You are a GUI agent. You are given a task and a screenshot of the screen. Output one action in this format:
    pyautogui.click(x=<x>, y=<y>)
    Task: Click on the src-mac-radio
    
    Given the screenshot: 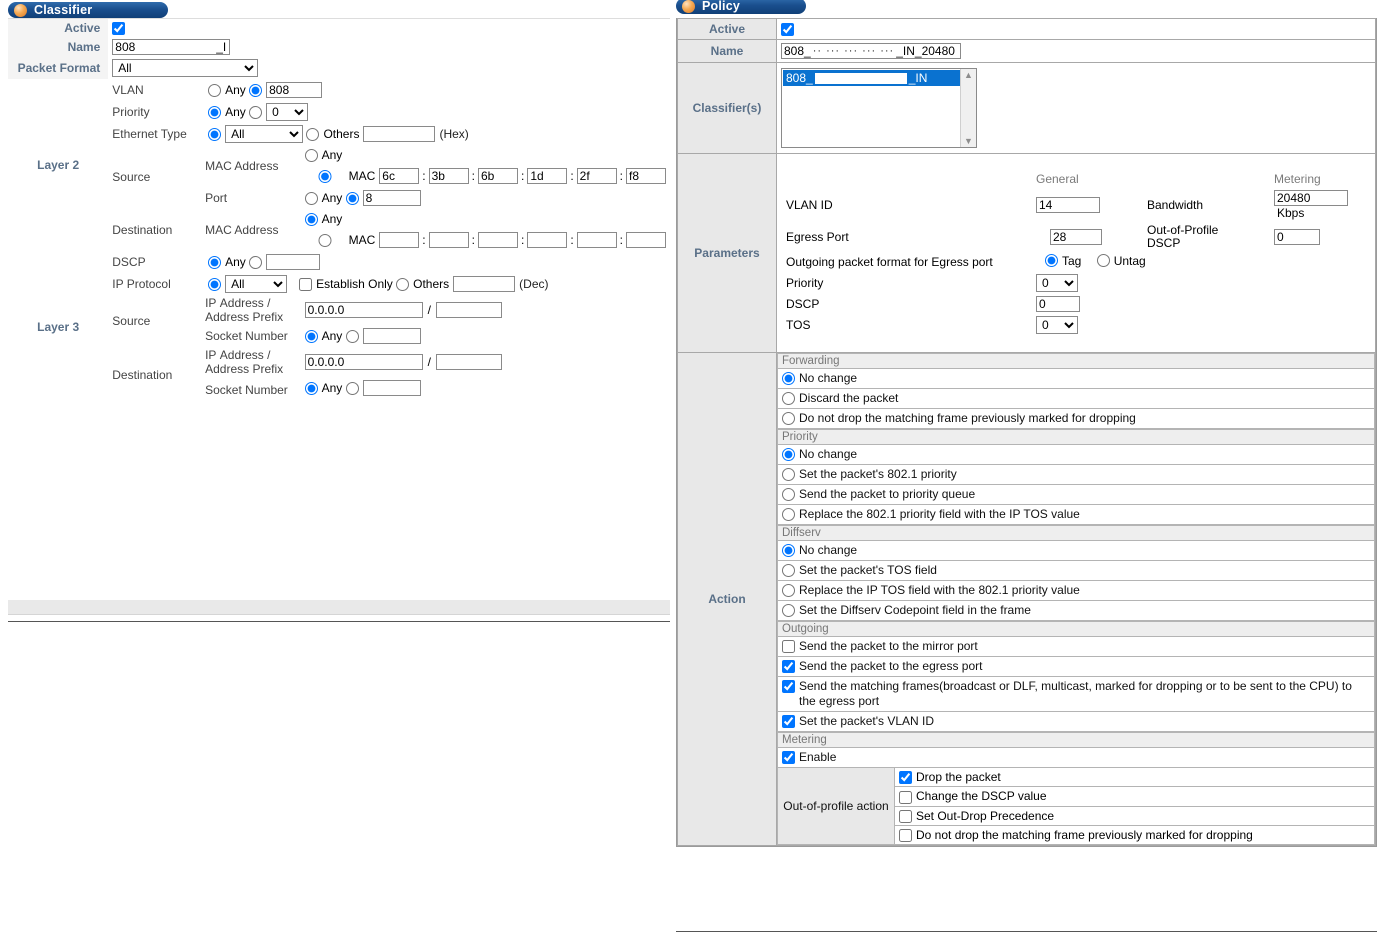 What is the action you would take?
    pyautogui.click(x=324, y=176)
    